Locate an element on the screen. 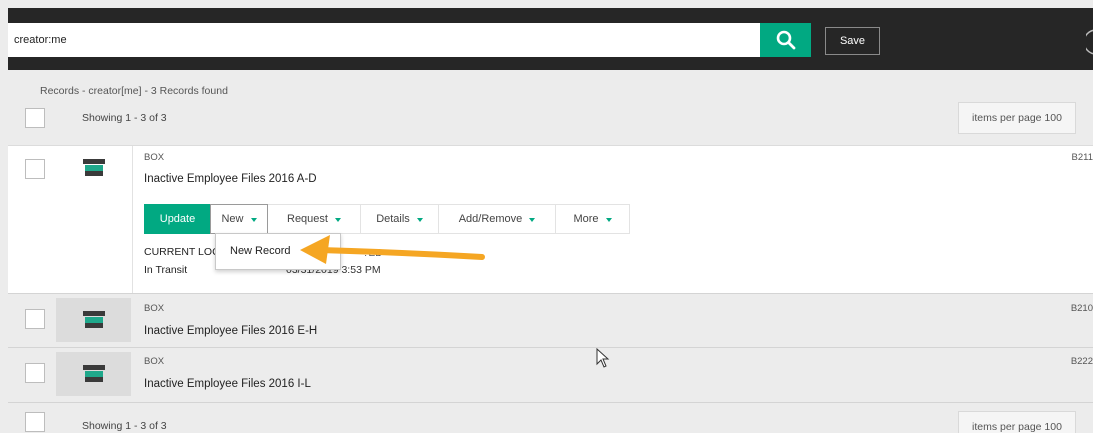  items-per-page-select: items per page 100 is located at coordinates (1017, 118).